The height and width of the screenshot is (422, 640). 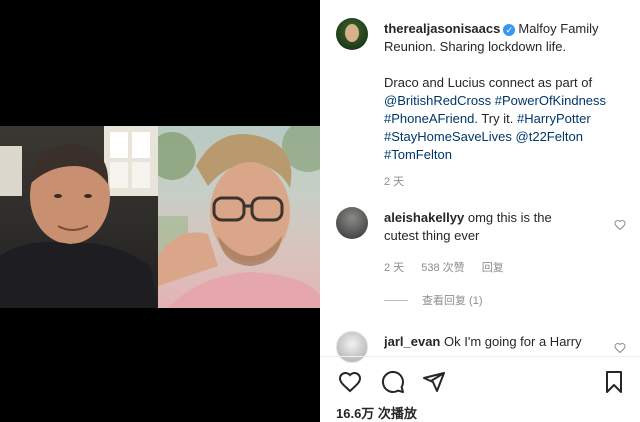 What do you see at coordinates (239, 217) in the screenshot?
I see `video-call-frame-right` at bounding box center [239, 217].